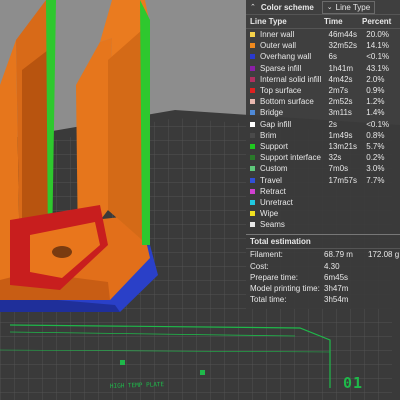  I want to click on legend-row: Custom 7m0s 3.0%, so click(323, 168).